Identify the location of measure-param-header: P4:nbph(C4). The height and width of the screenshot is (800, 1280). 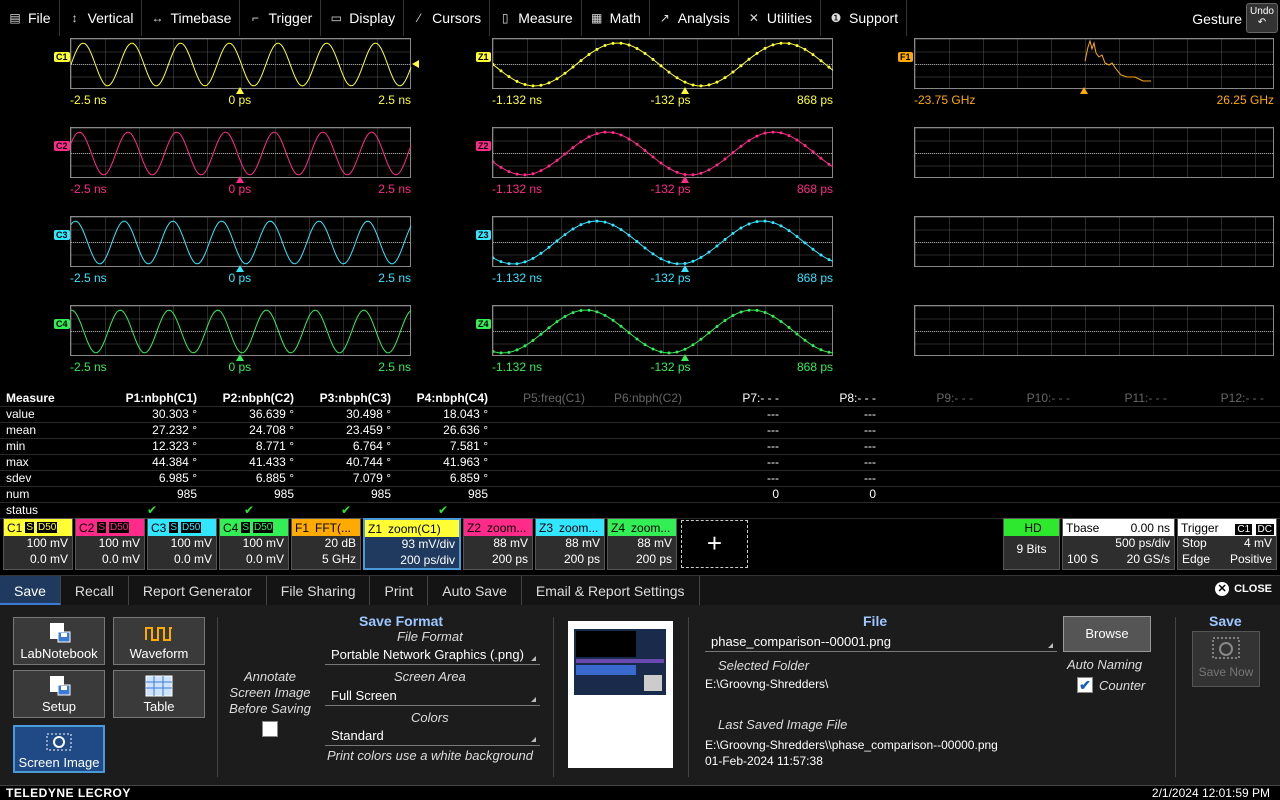
(452, 398).